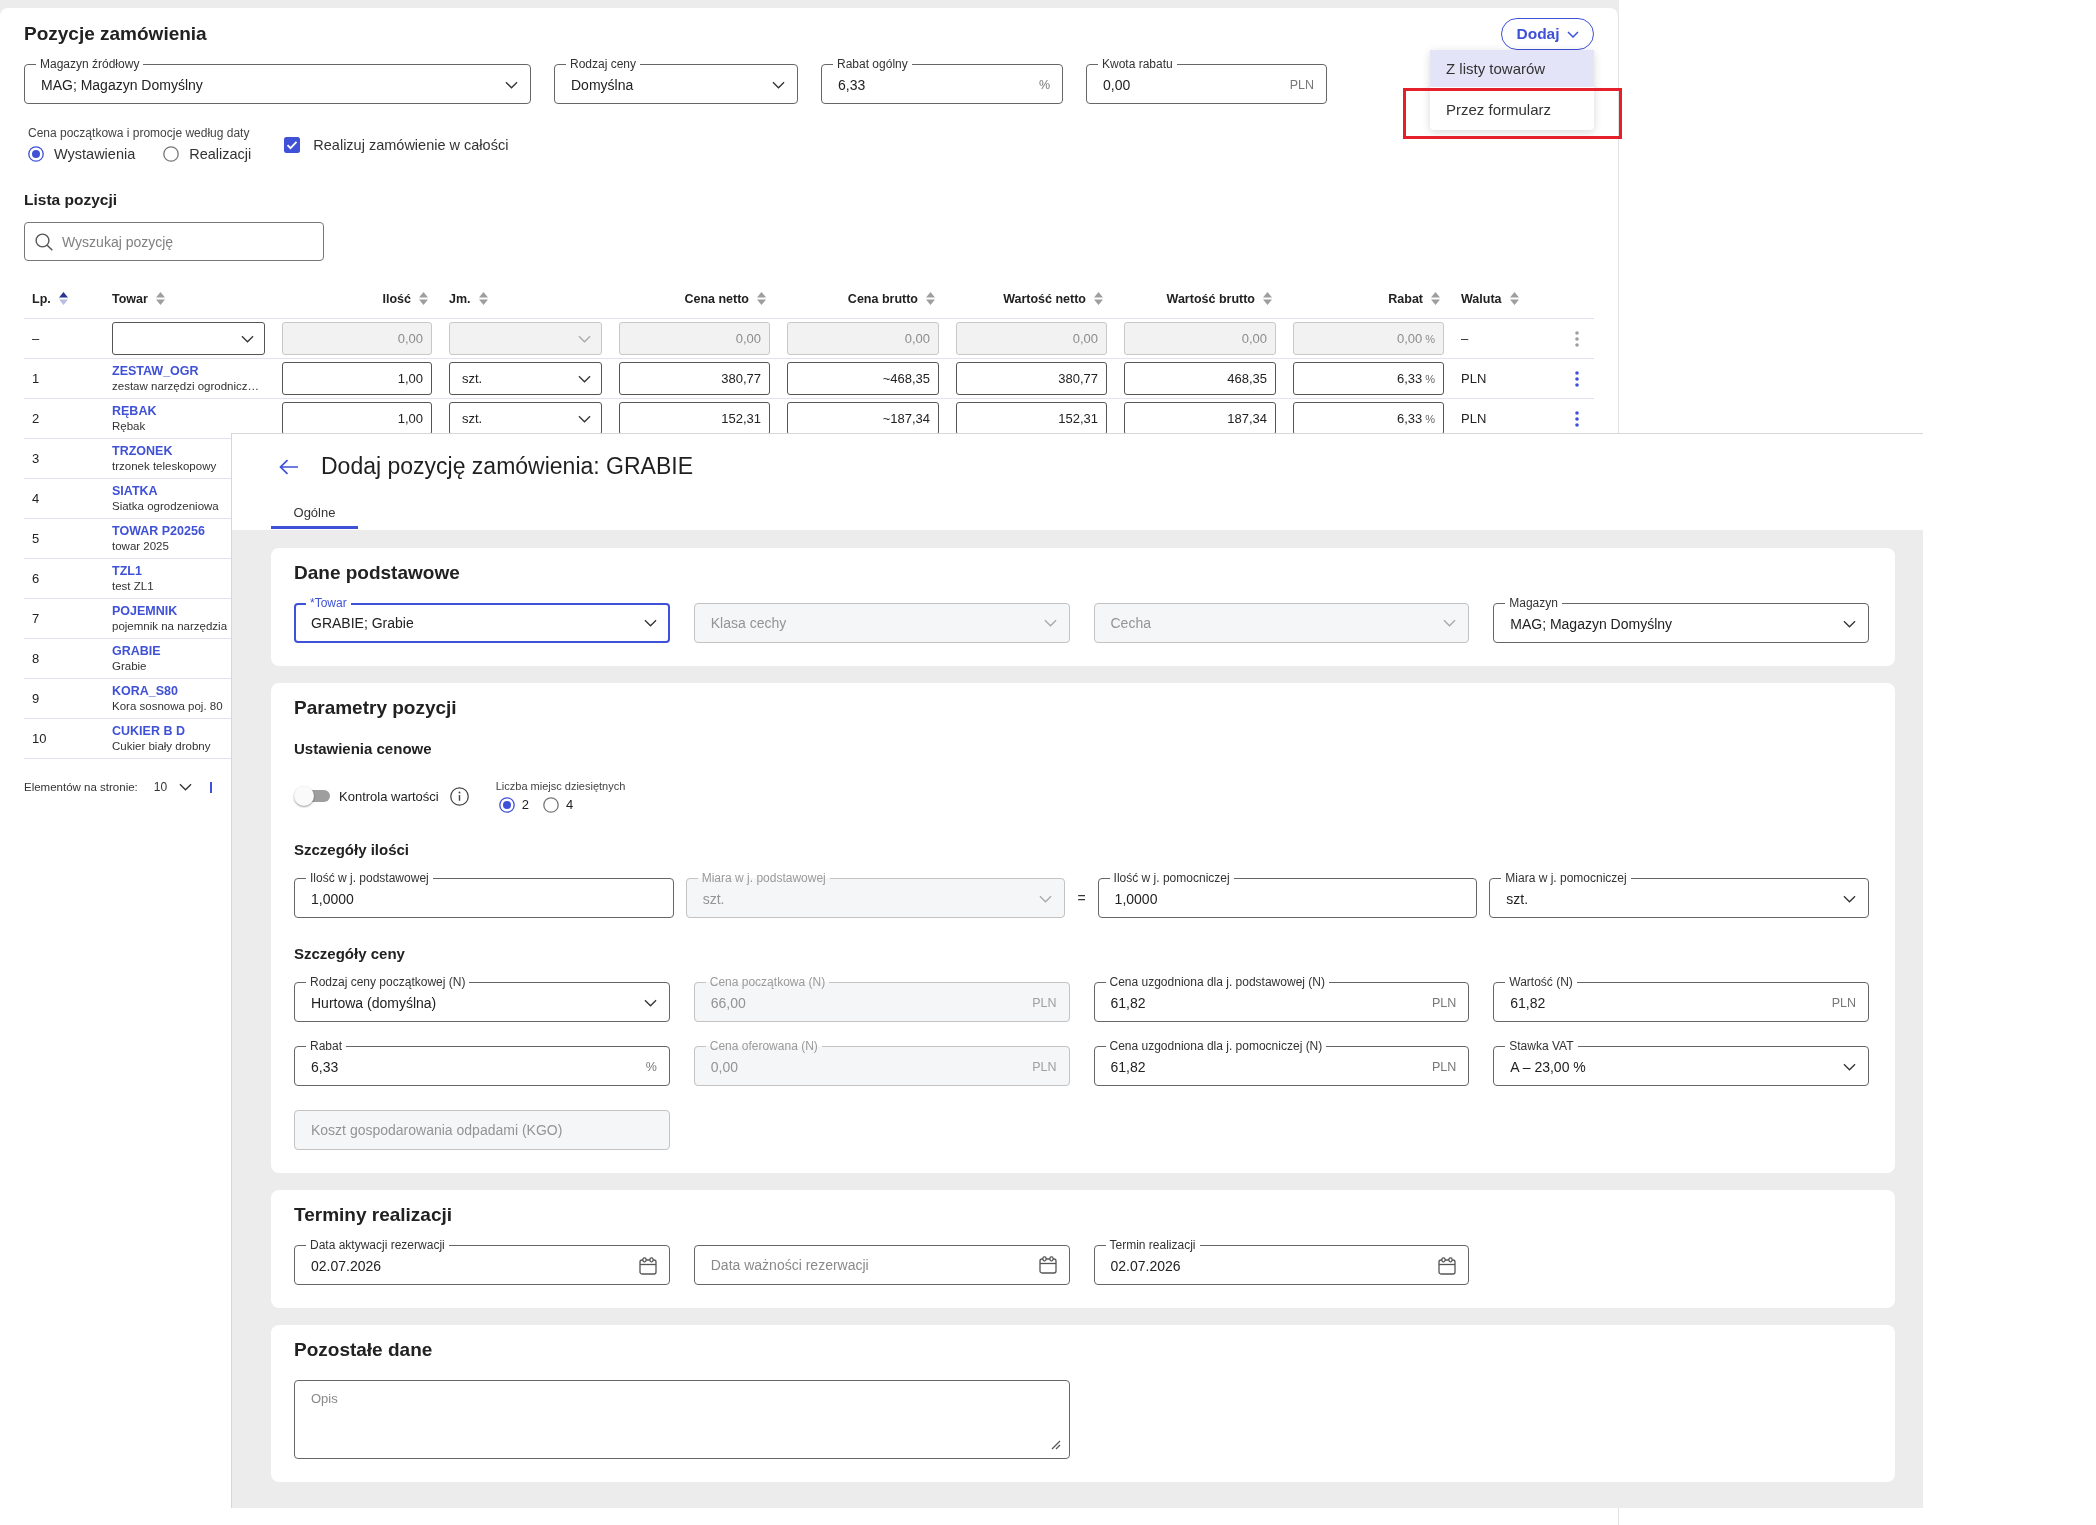 Image resolution: width=2096 pixels, height=1525 pixels. I want to click on column-header: Rabat, so click(1414, 298).